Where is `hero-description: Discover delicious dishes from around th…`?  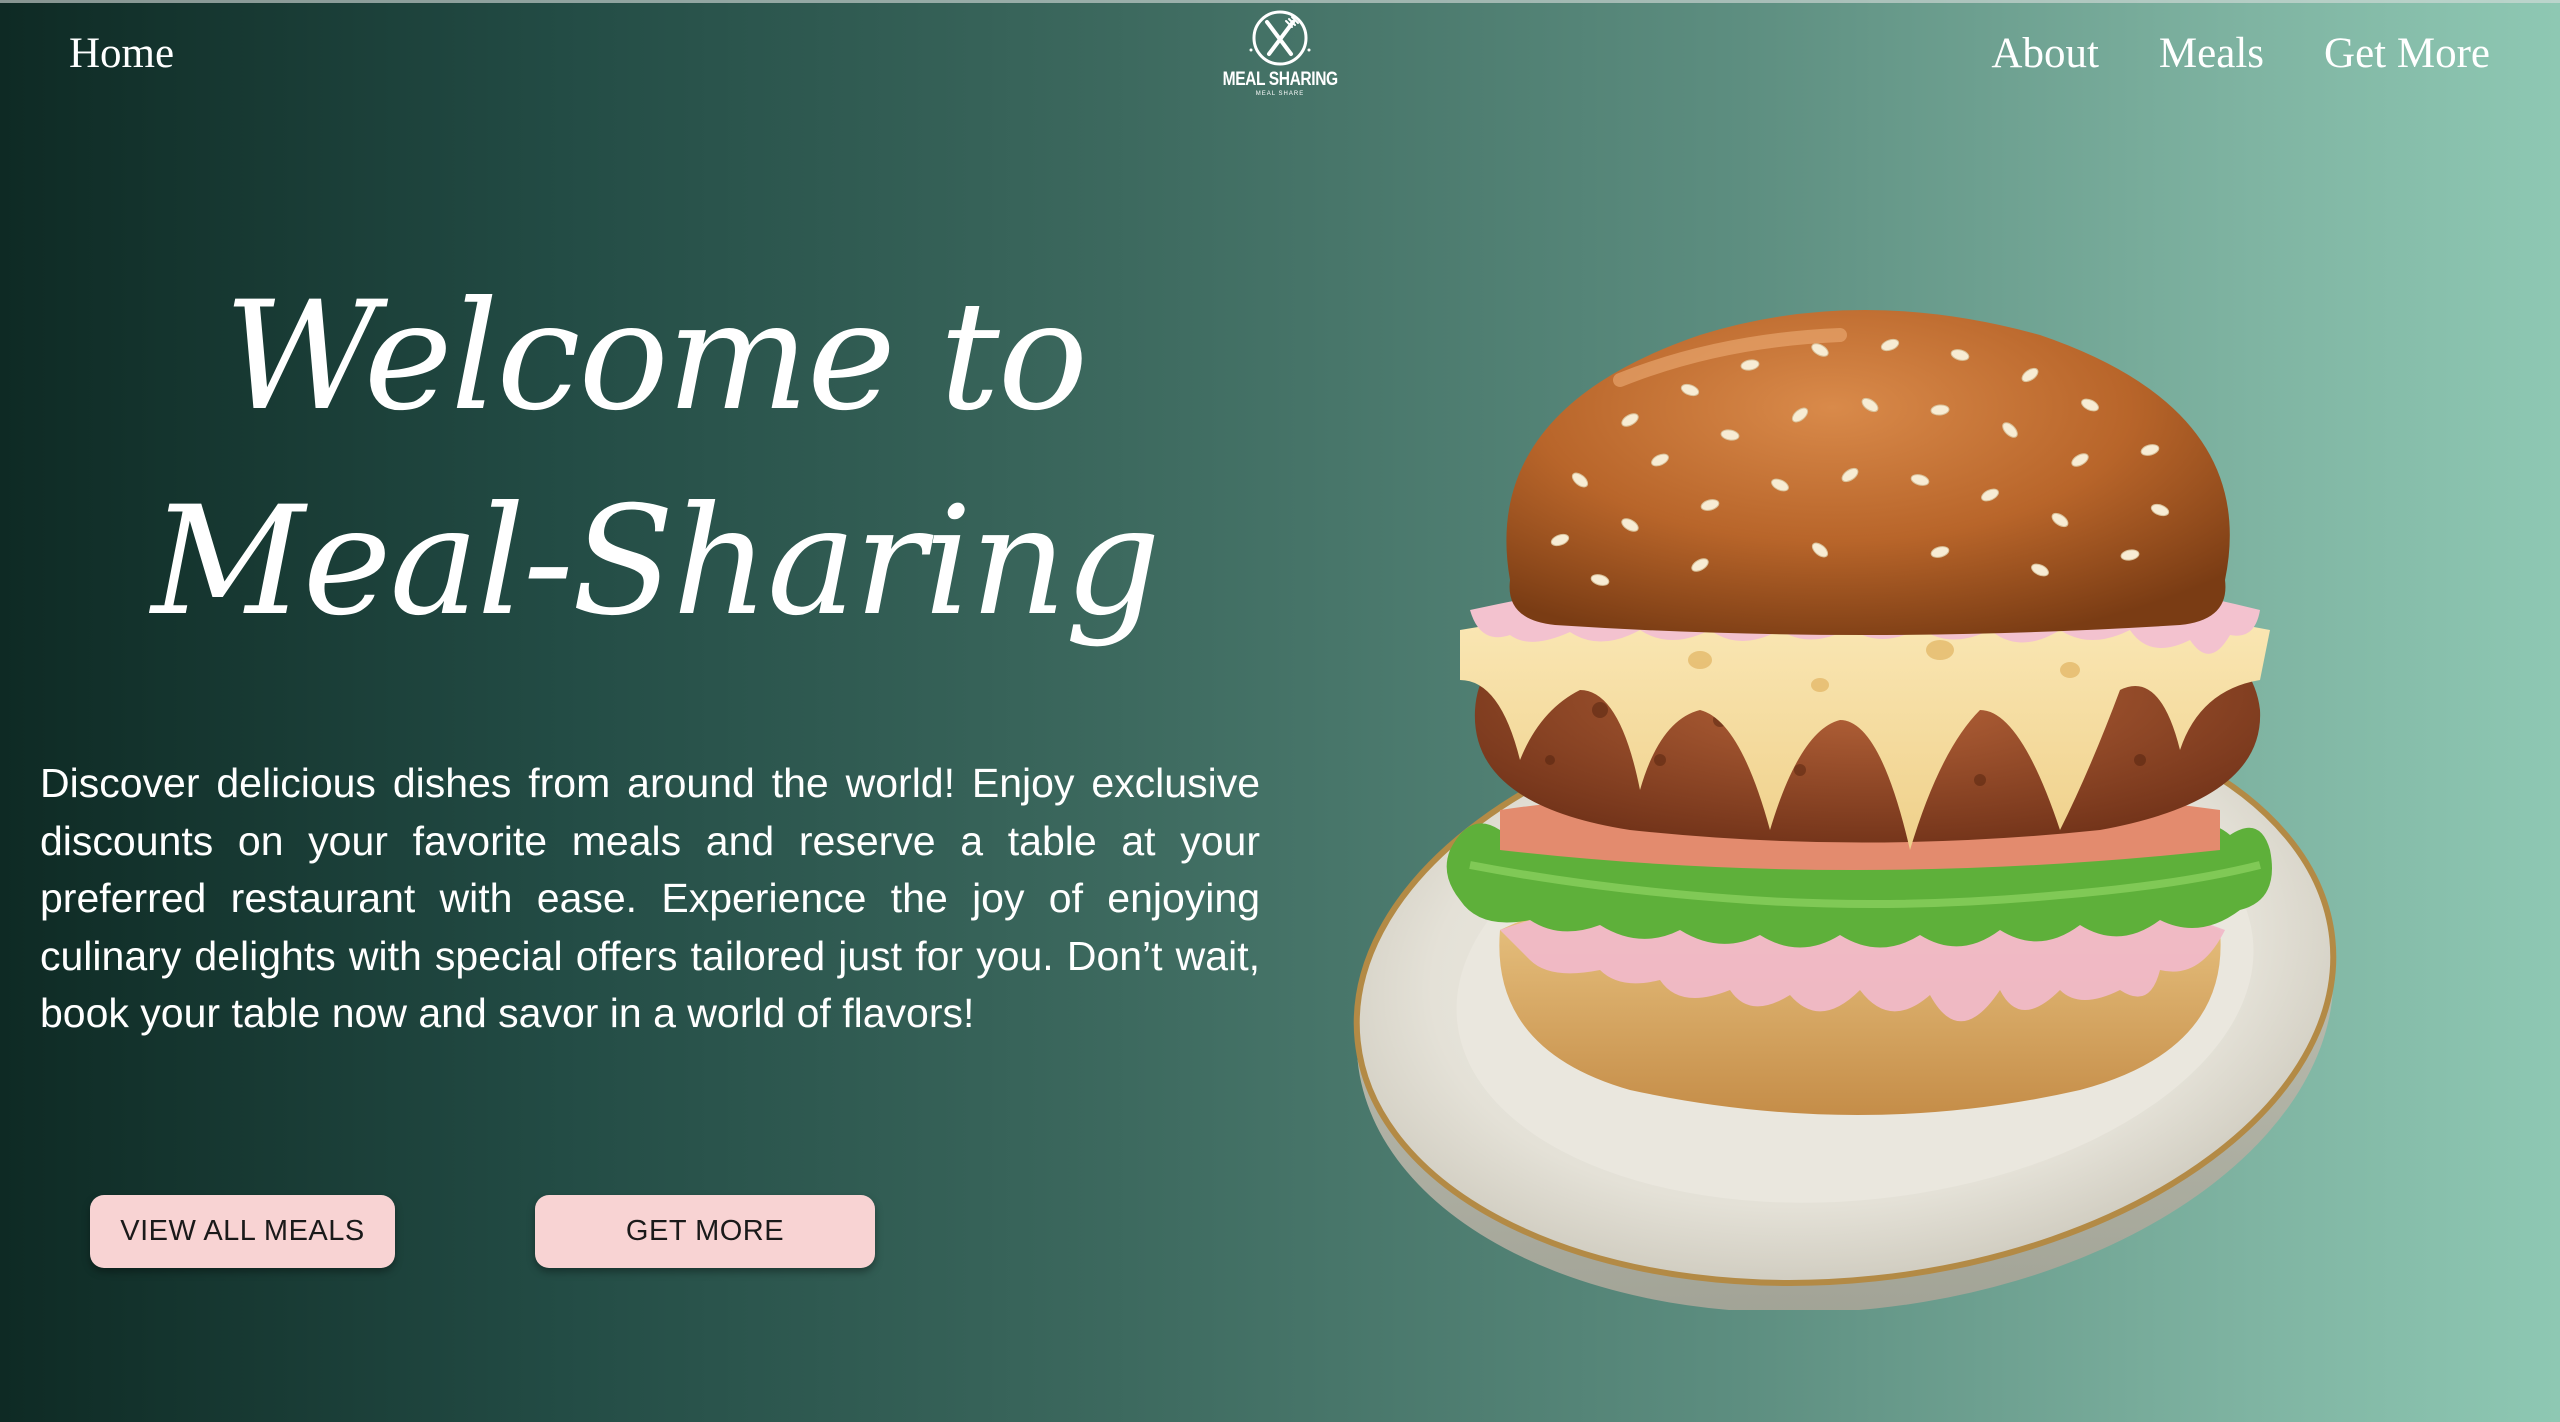 hero-description: Discover delicious dishes from around th… is located at coordinates (650, 898).